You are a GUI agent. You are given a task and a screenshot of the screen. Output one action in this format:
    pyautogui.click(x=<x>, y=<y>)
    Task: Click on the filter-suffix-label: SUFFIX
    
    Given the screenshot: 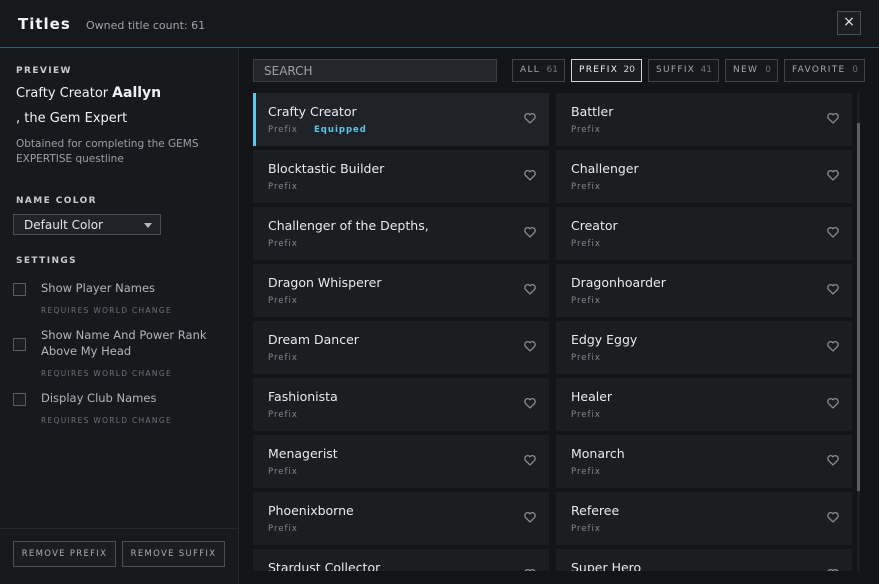 What is the action you would take?
    pyautogui.click(x=676, y=70)
    